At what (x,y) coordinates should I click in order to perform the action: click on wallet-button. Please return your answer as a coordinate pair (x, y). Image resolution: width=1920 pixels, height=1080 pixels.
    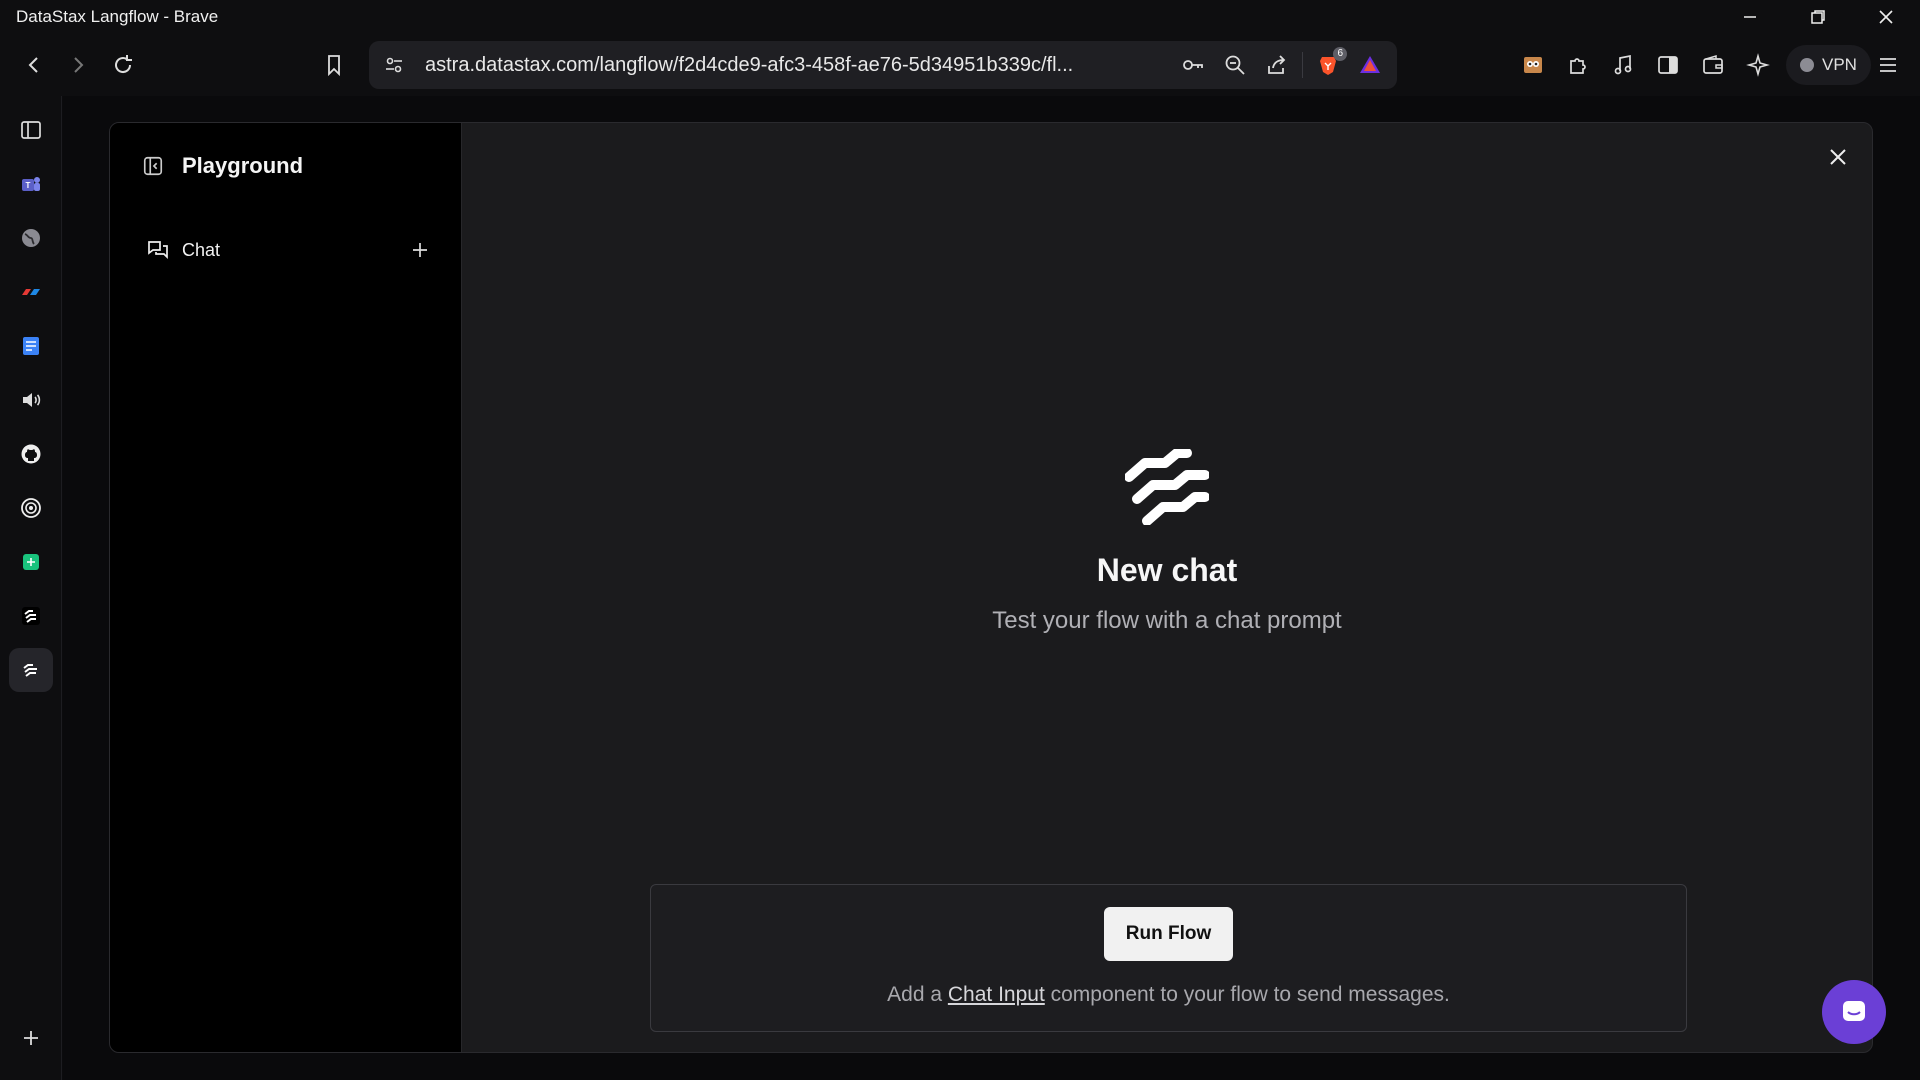
    Looking at the image, I should click on (1713, 65).